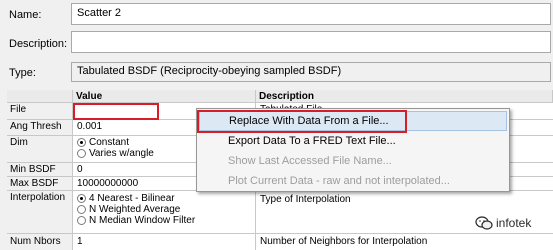 The image size is (553, 250). What do you see at coordinates (116, 111) in the screenshot?
I see `file-cell-annotation-box` at bounding box center [116, 111].